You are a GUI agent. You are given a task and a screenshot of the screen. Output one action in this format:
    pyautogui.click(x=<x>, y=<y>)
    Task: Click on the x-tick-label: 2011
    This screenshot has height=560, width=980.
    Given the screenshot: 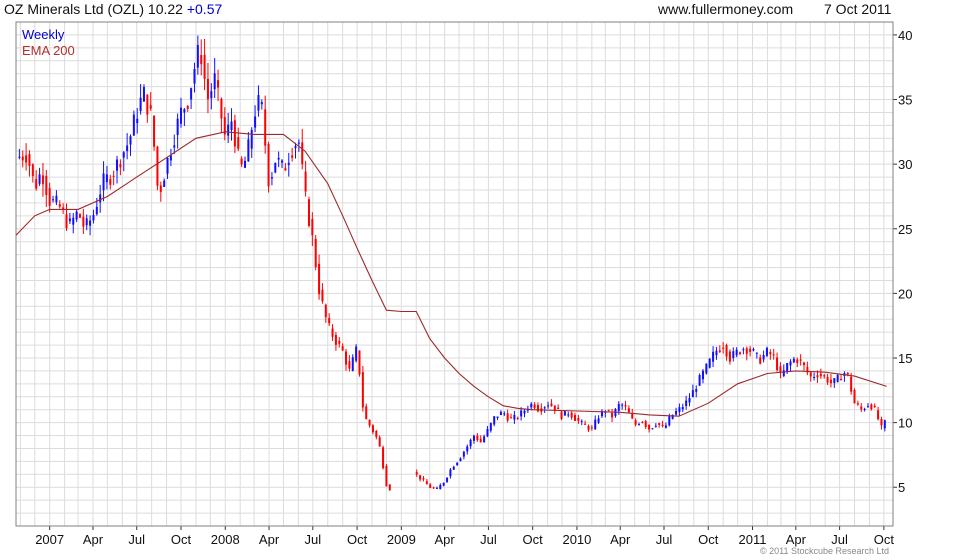 What is the action you would take?
    pyautogui.click(x=753, y=539)
    